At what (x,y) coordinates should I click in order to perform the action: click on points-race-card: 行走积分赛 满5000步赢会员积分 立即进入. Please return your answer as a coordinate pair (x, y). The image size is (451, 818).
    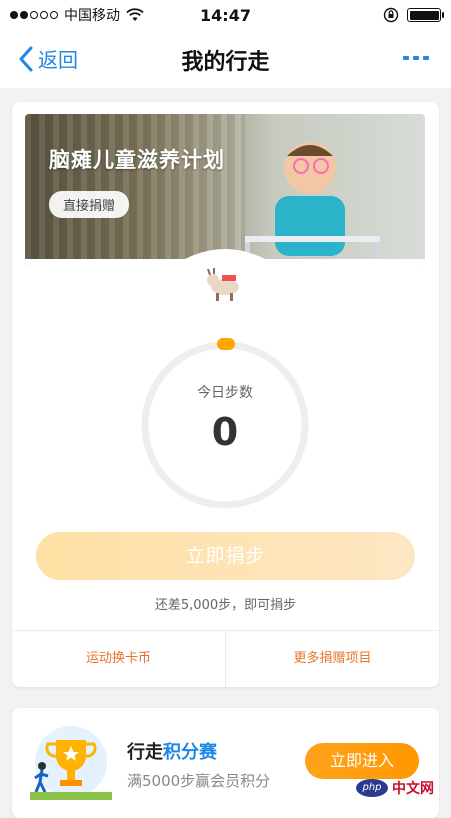
    Looking at the image, I should click on (225, 763).